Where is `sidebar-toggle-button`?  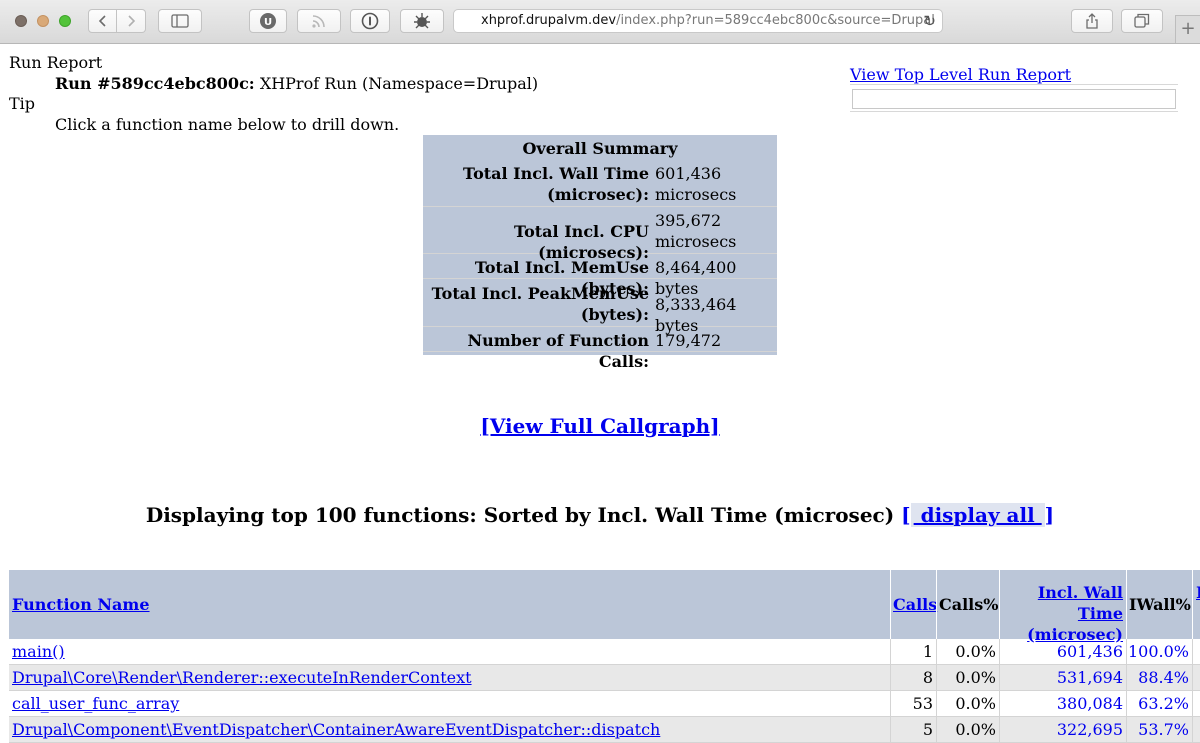 sidebar-toggle-button is located at coordinates (180, 21).